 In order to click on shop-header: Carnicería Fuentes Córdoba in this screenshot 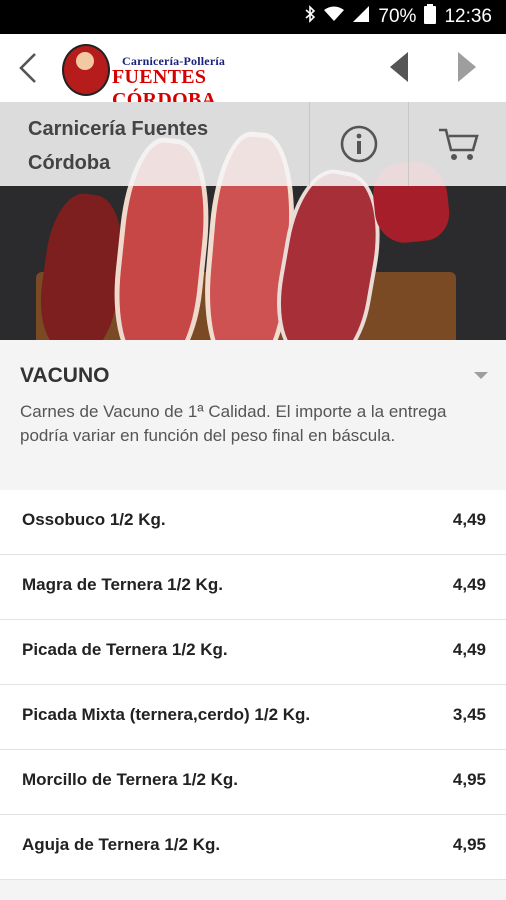, I will do `click(253, 144)`.